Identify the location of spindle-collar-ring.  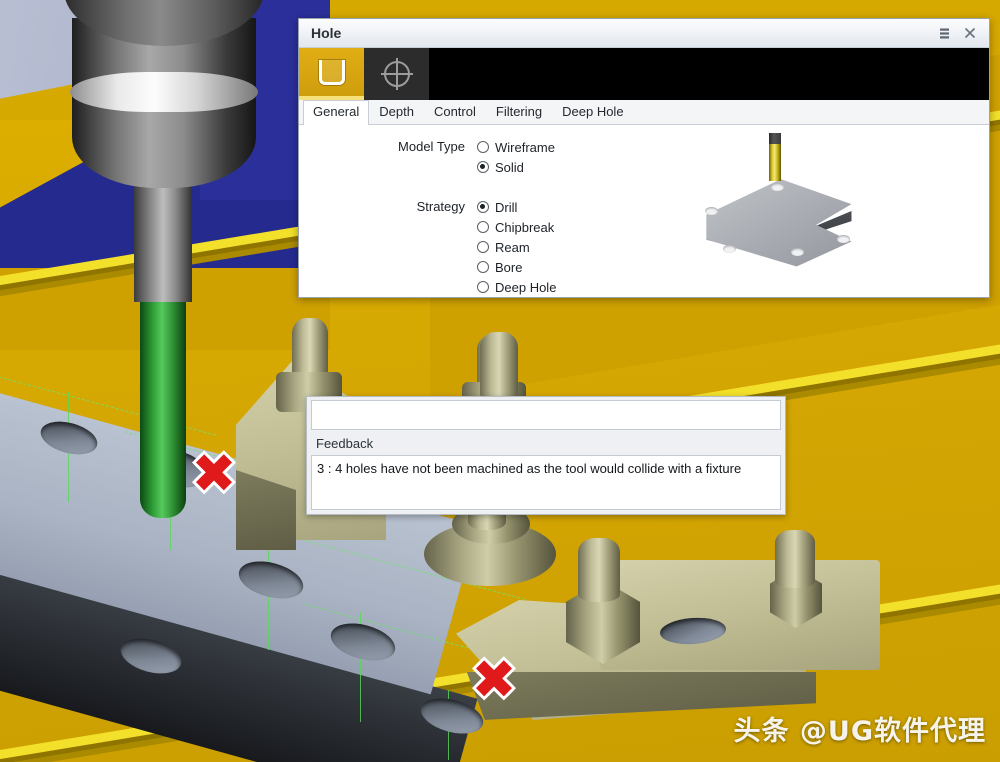
(164, 92).